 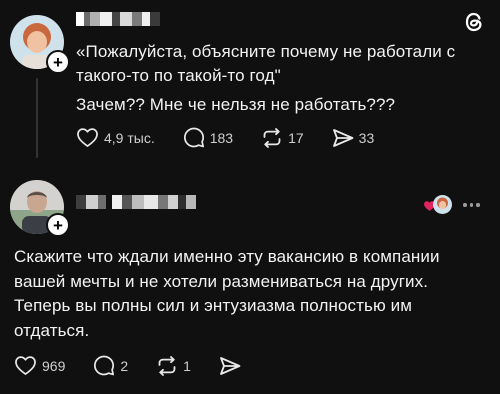 I want to click on repost-button: 1, so click(x=173, y=365).